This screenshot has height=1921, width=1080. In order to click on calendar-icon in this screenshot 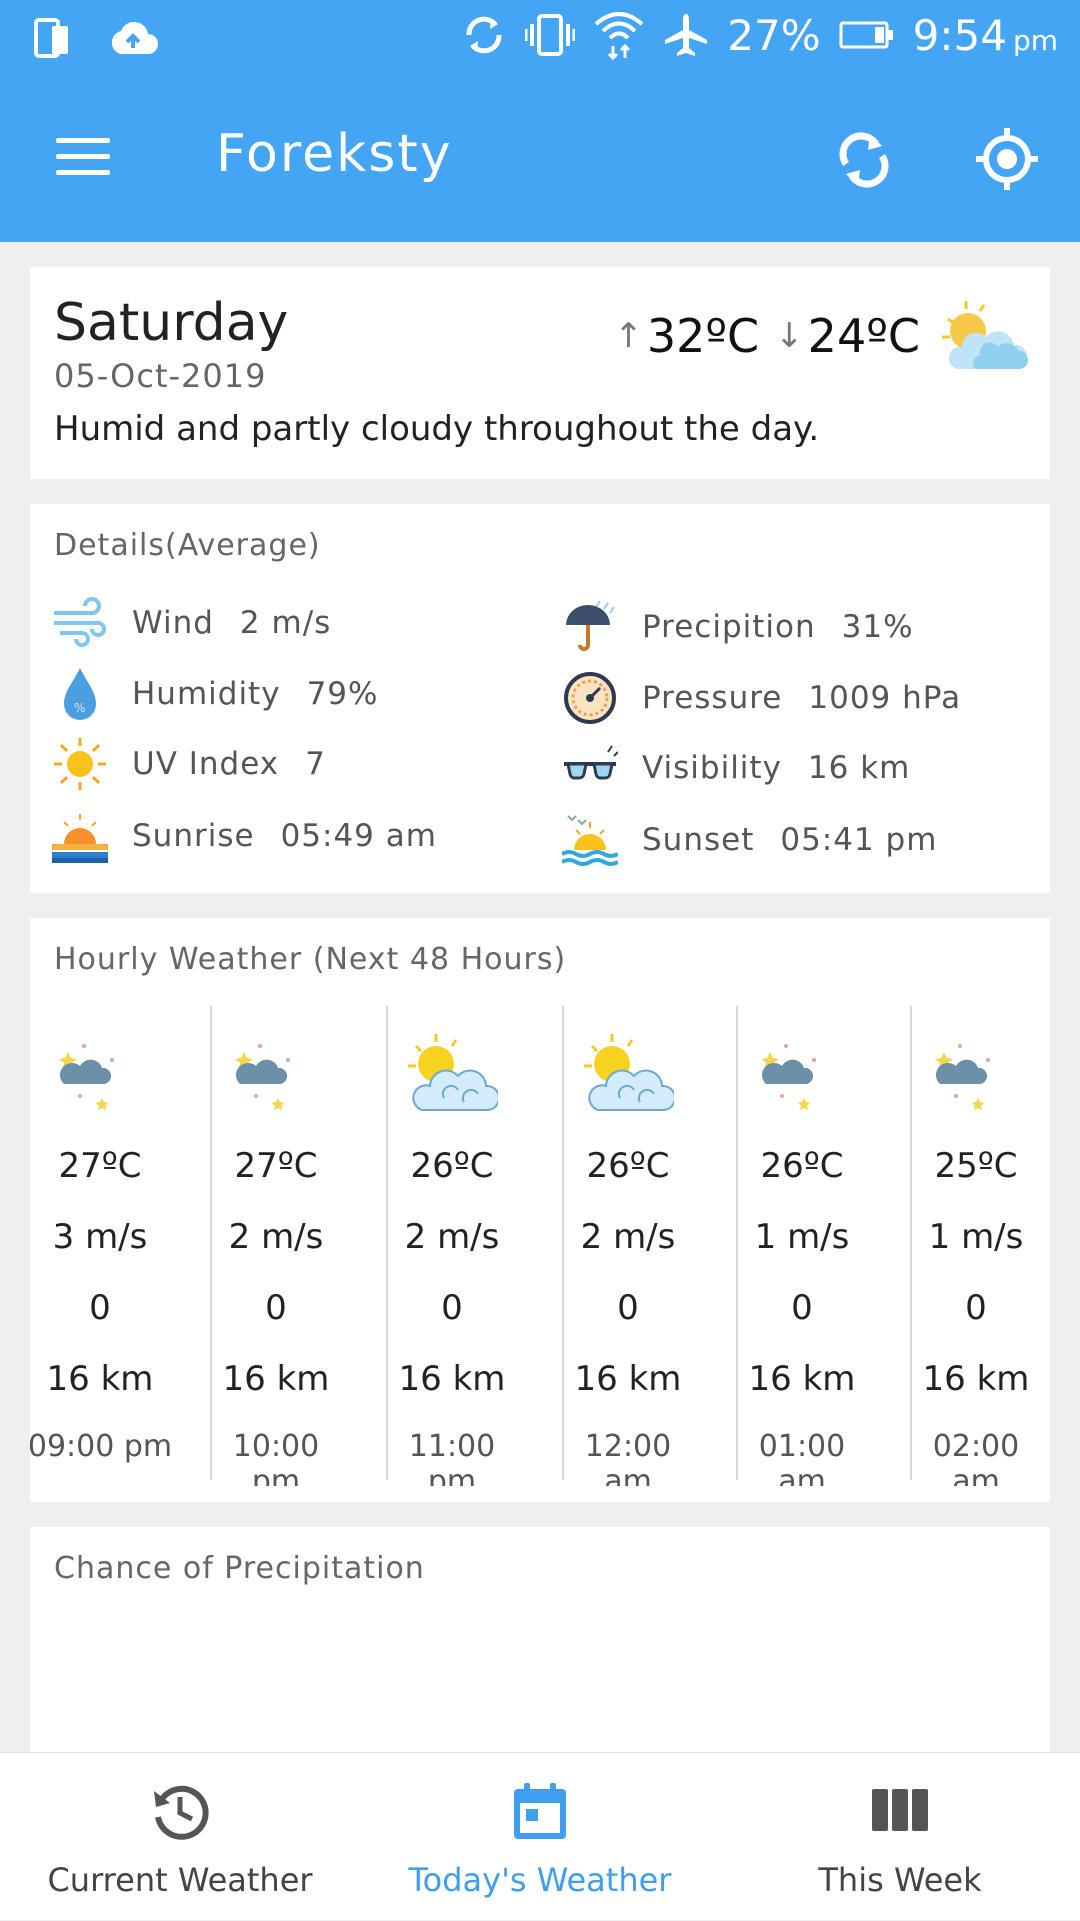, I will do `click(540, 1811)`.